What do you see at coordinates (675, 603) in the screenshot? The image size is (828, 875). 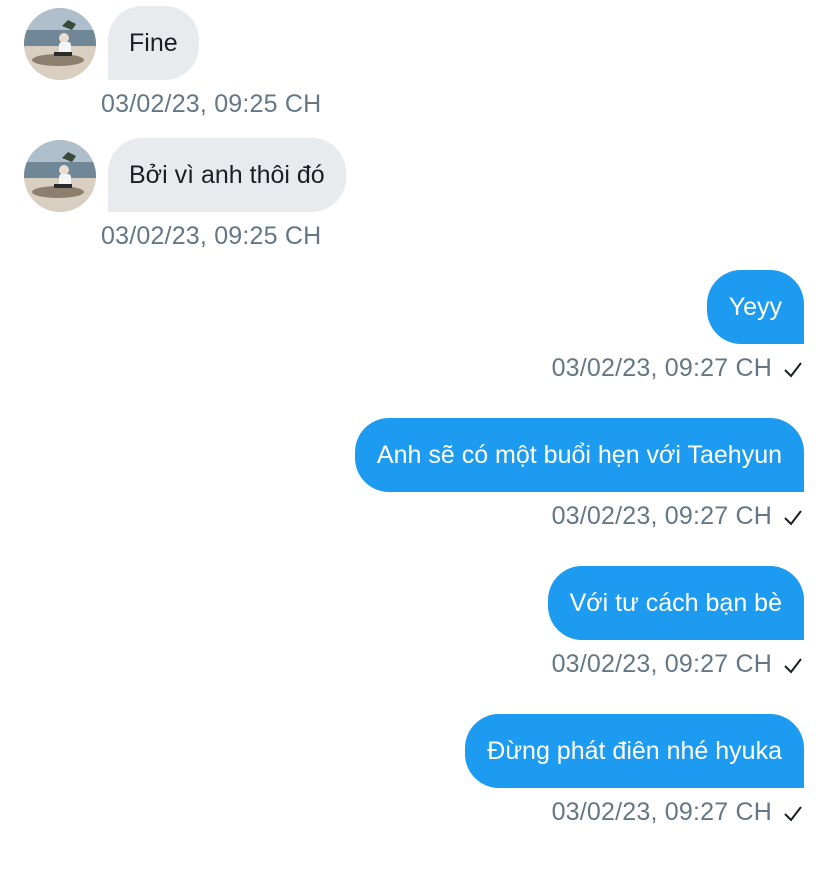 I see `message-bubble: Với tư cách bạn bè` at bounding box center [675, 603].